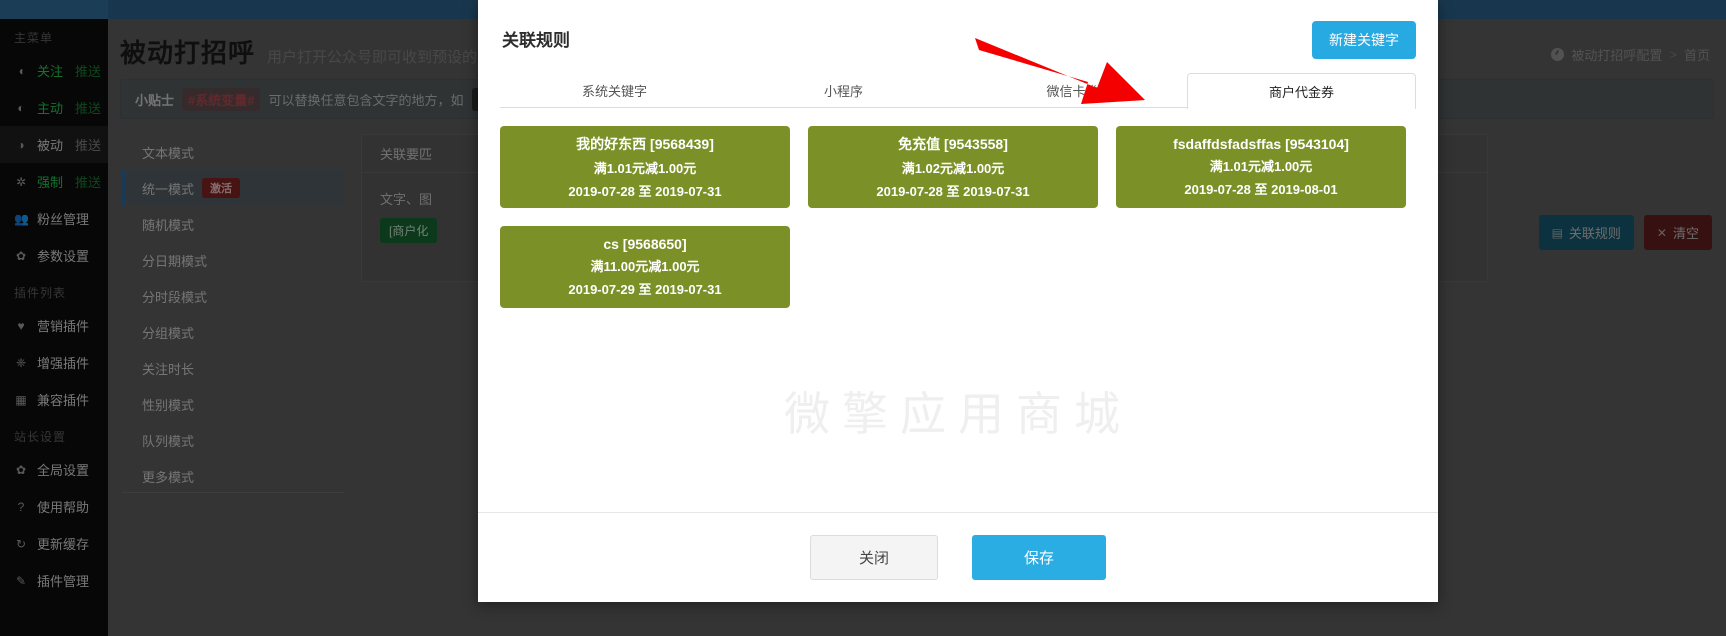 The image size is (1726, 636). I want to click on coupon-rule: 满11.00元减1.00元, so click(645, 266).